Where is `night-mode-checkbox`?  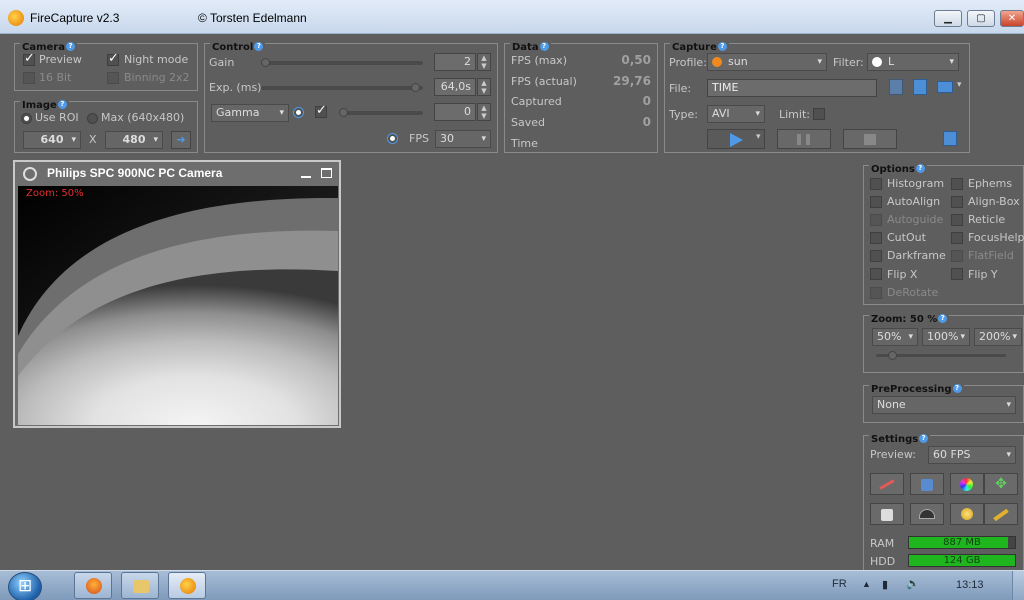
night-mode-checkbox is located at coordinates (113, 58).